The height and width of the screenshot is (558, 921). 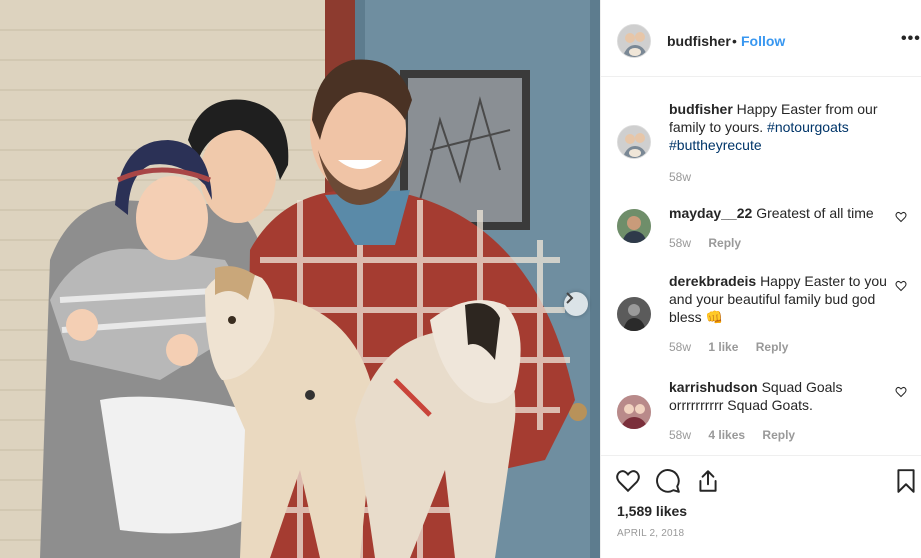 I want to click on post-actions-bar: 1,589 likes APRIL 2, 2018, so click(x=761, y=506).